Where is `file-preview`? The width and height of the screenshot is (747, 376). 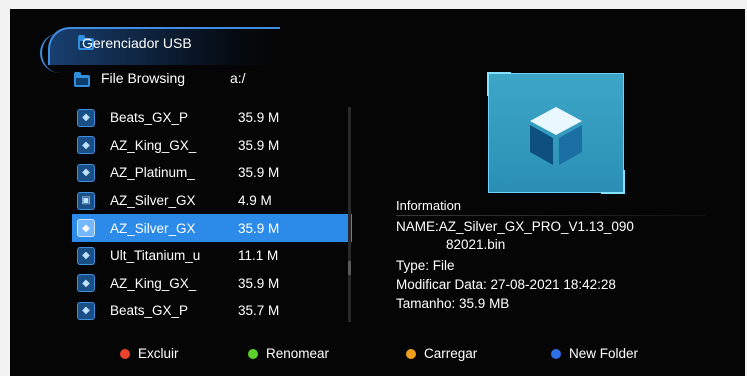 file-preview is located at coordinates (556, 133).